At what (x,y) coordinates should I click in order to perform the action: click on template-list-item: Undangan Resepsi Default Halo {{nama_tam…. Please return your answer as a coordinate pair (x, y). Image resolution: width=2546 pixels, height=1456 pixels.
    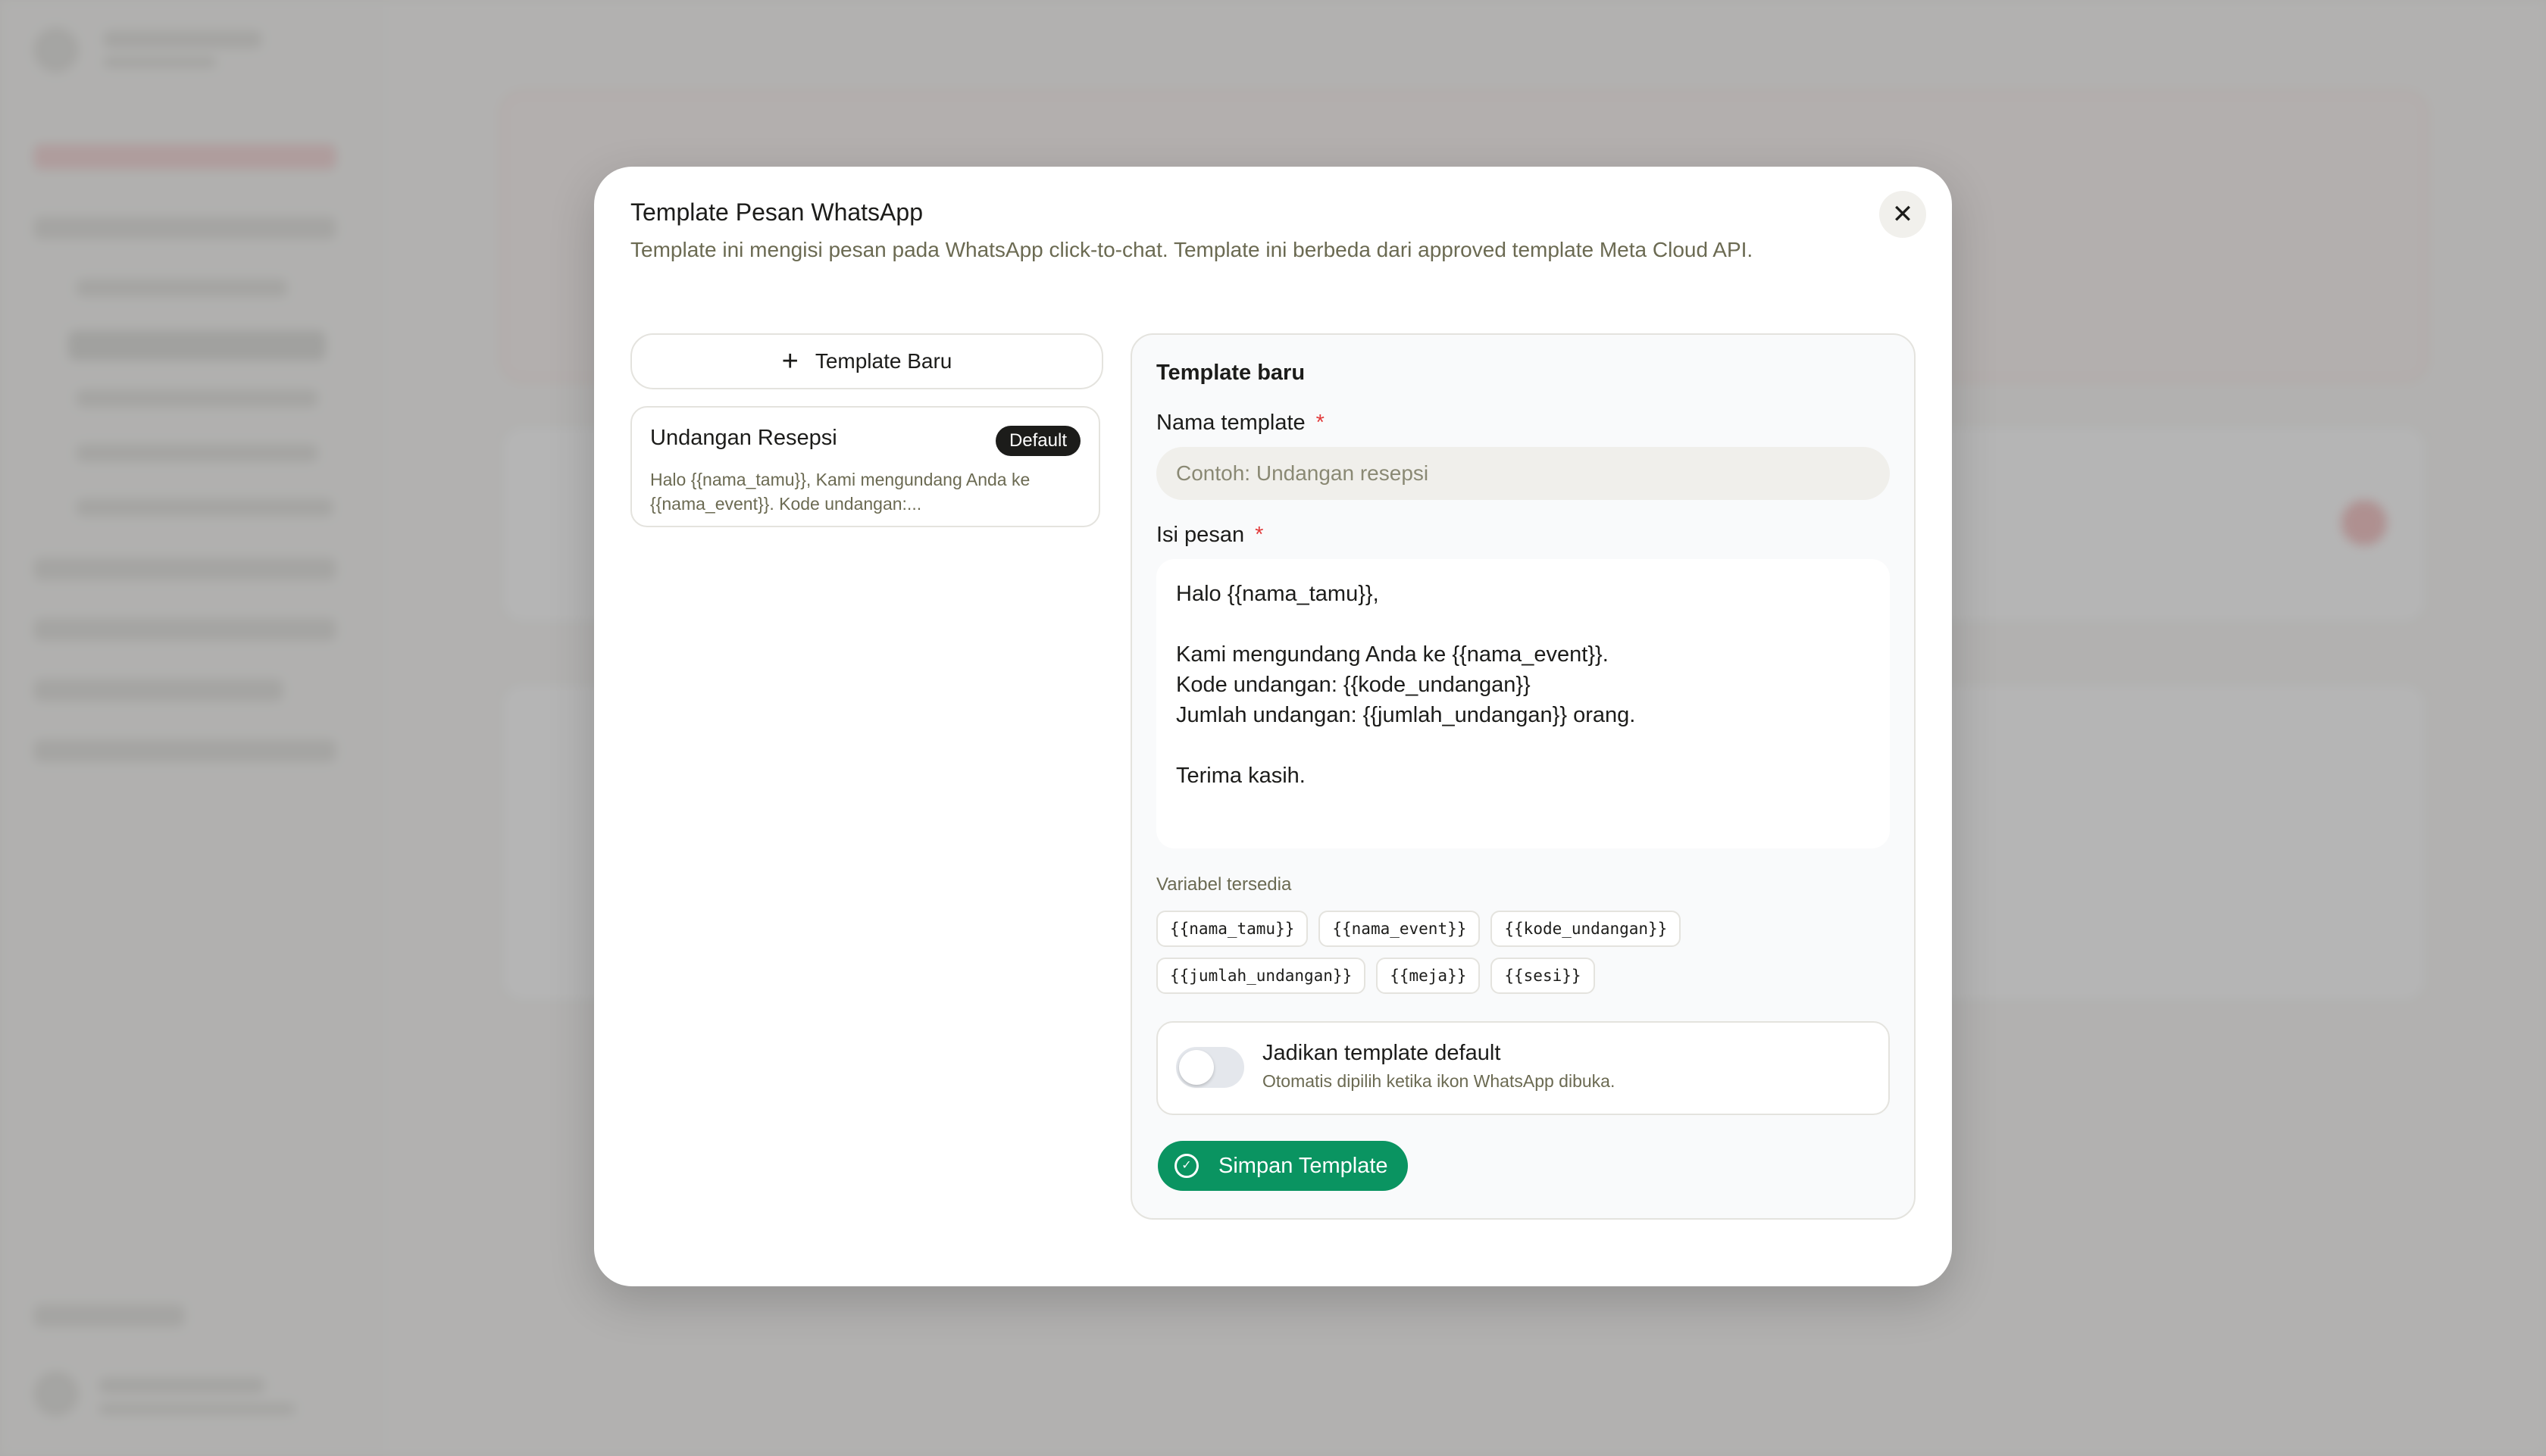
    Looking at the image, I should click on (865, 466).